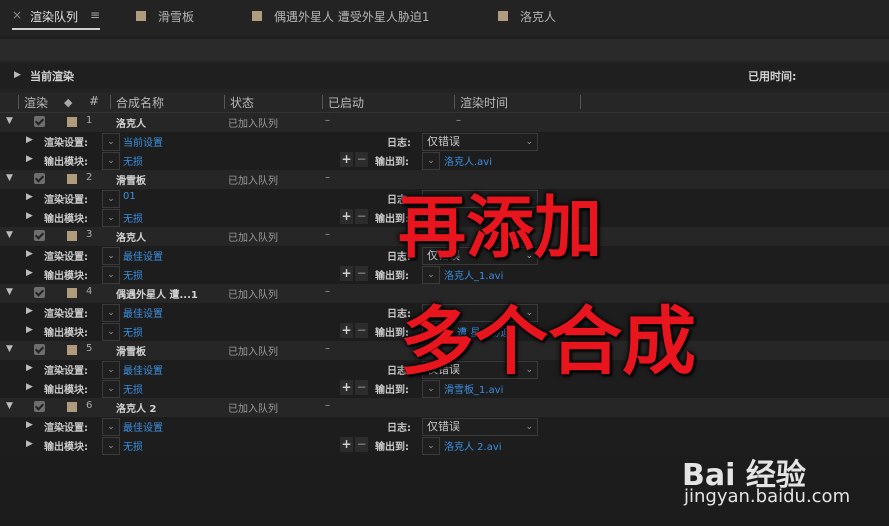 This screenshot has height=526, width=889. Describe the element at coordinates (131, 181) in the screenshot. I see `comp-name: 滑雪板` at that location.